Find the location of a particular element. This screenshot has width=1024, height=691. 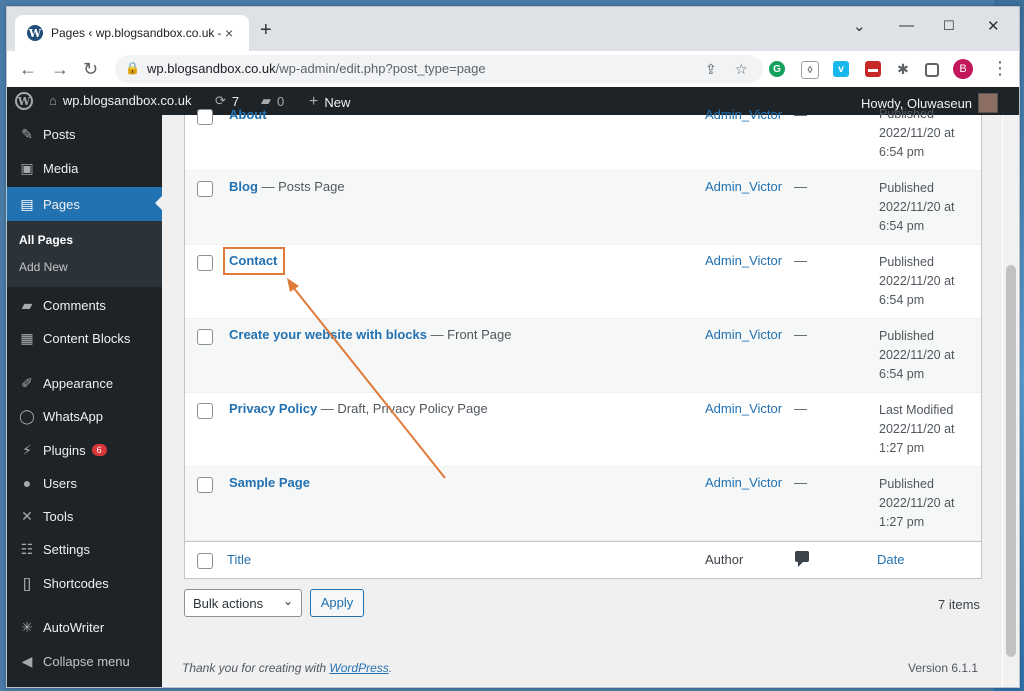

new-label: New is located at coordinates (337, 102).